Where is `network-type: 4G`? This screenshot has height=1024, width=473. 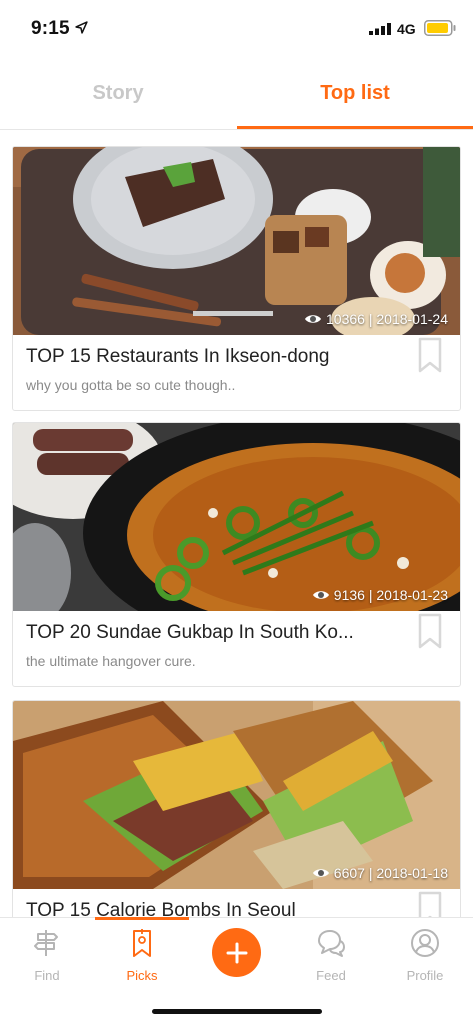 network-type: 4G is located at coordinates (406, 29).